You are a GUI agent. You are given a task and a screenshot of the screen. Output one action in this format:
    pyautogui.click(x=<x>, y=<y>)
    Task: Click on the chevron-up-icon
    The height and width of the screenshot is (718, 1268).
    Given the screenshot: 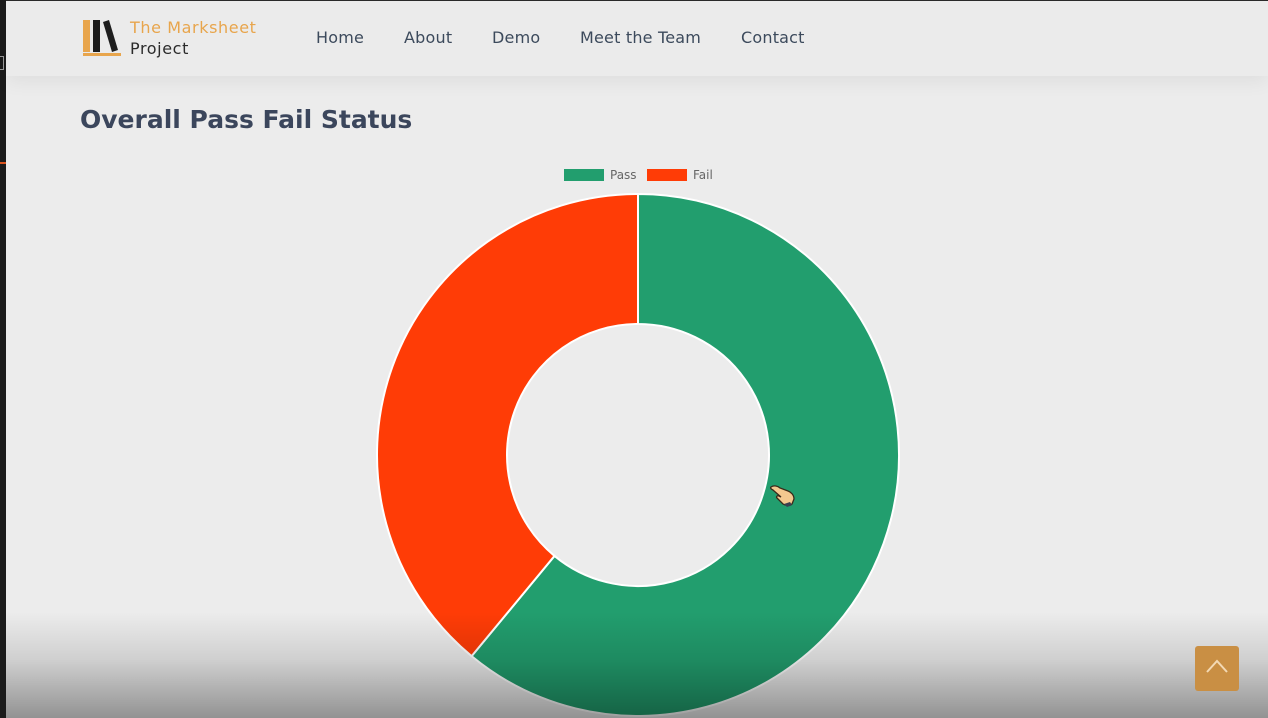 What is the action you would take?
    pyautogui.click(x=1217, y=666)
    